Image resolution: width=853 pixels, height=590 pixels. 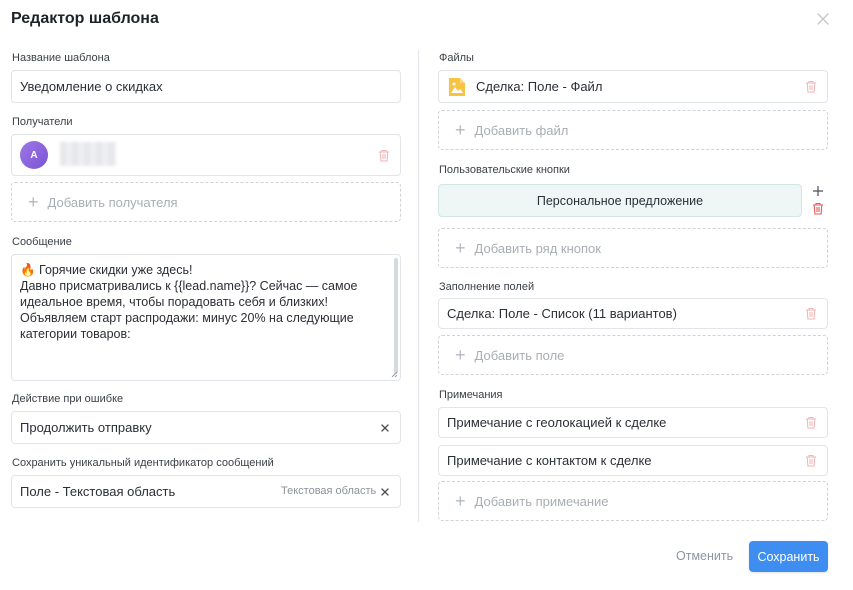 I want to click on file-name: Сделка: Поле - Файл, so click(x=539, y=86).